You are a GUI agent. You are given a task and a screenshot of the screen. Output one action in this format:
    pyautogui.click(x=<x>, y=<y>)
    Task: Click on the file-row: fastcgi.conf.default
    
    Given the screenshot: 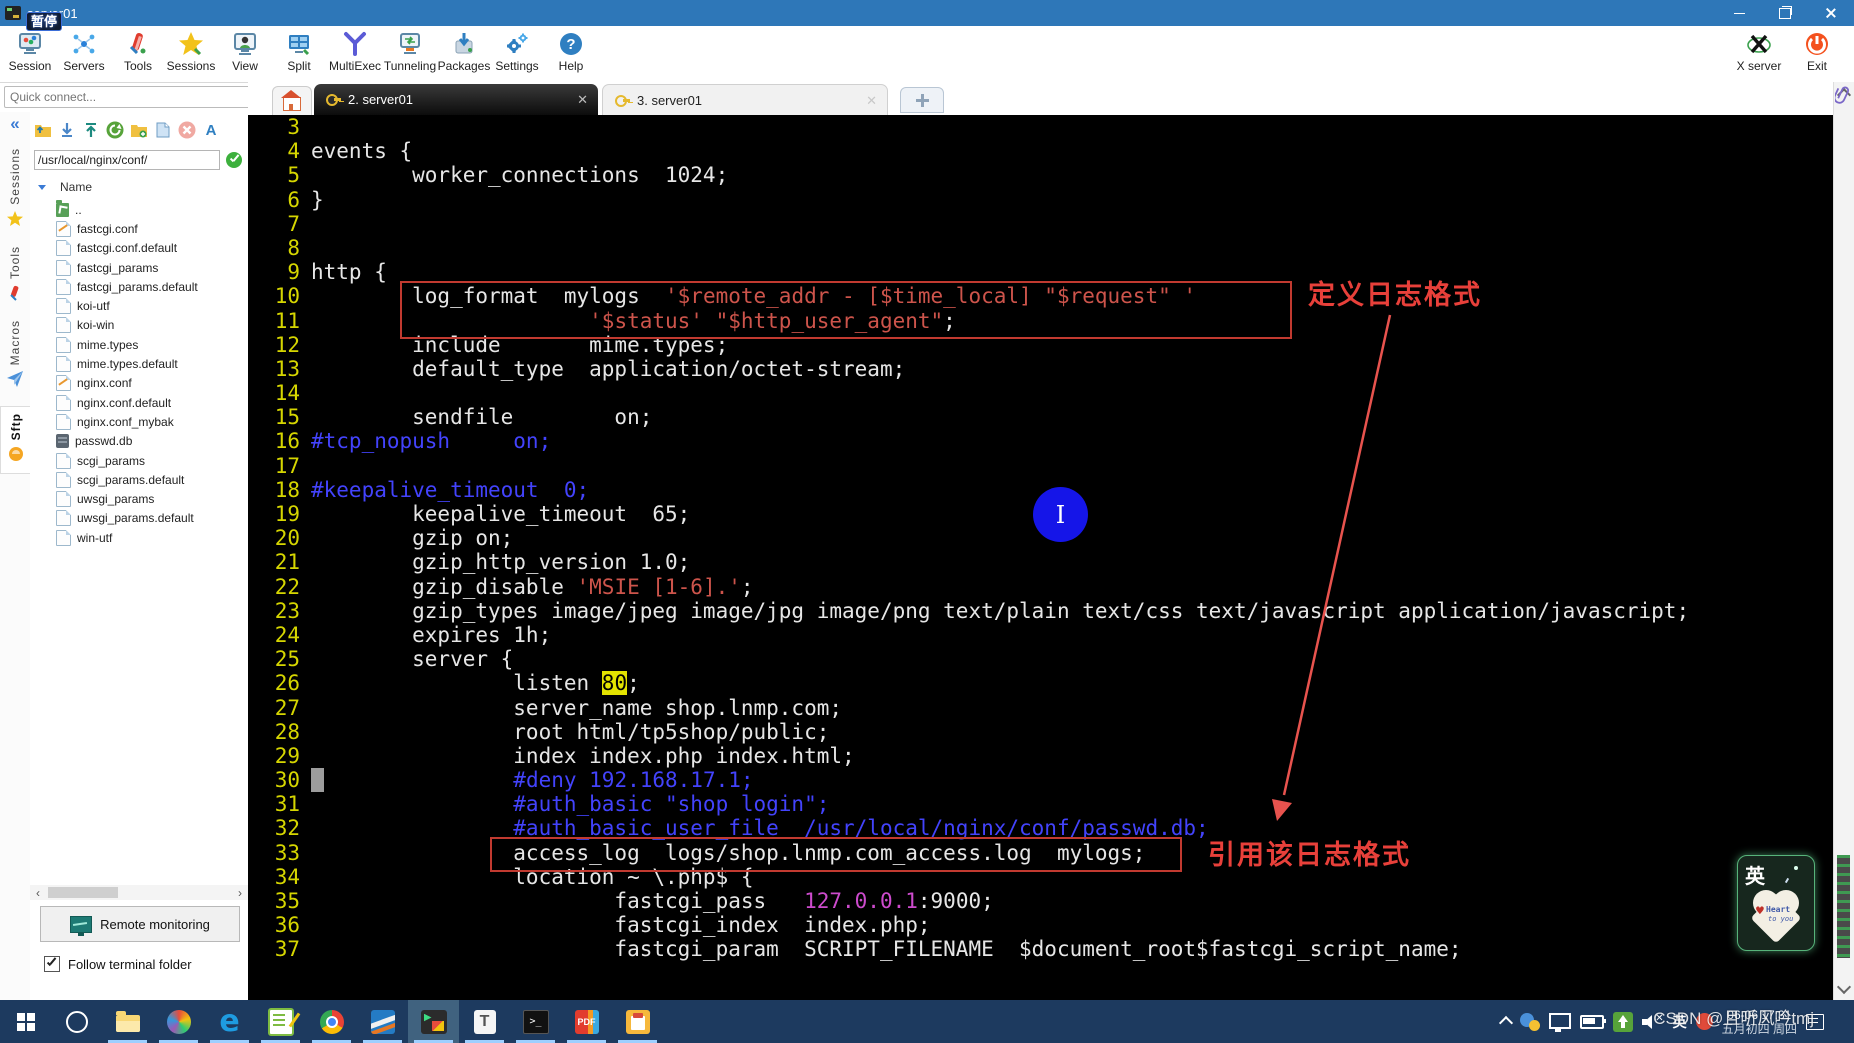 What is the action you would take?
    pyautogui.click(x=139, y=248)
    